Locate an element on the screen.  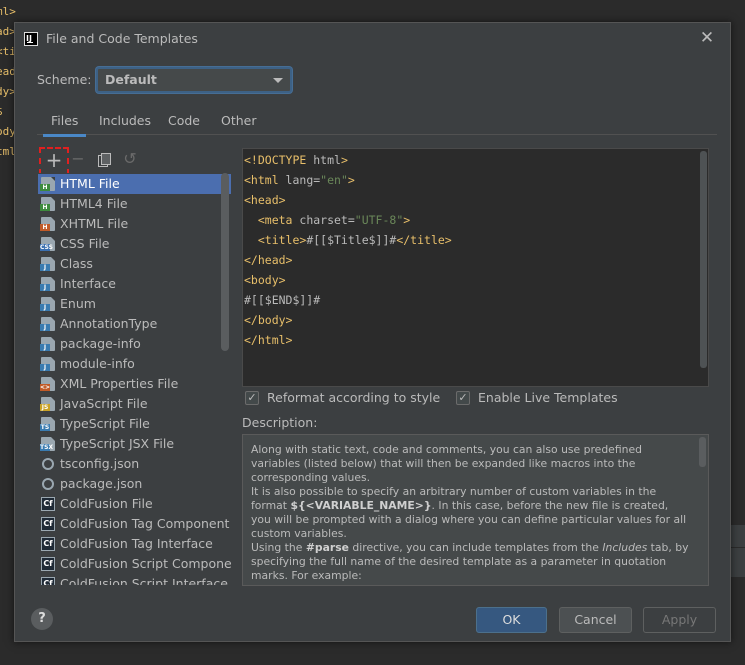
code-line: <html lang="en"> is located at coordinates (299, 180).